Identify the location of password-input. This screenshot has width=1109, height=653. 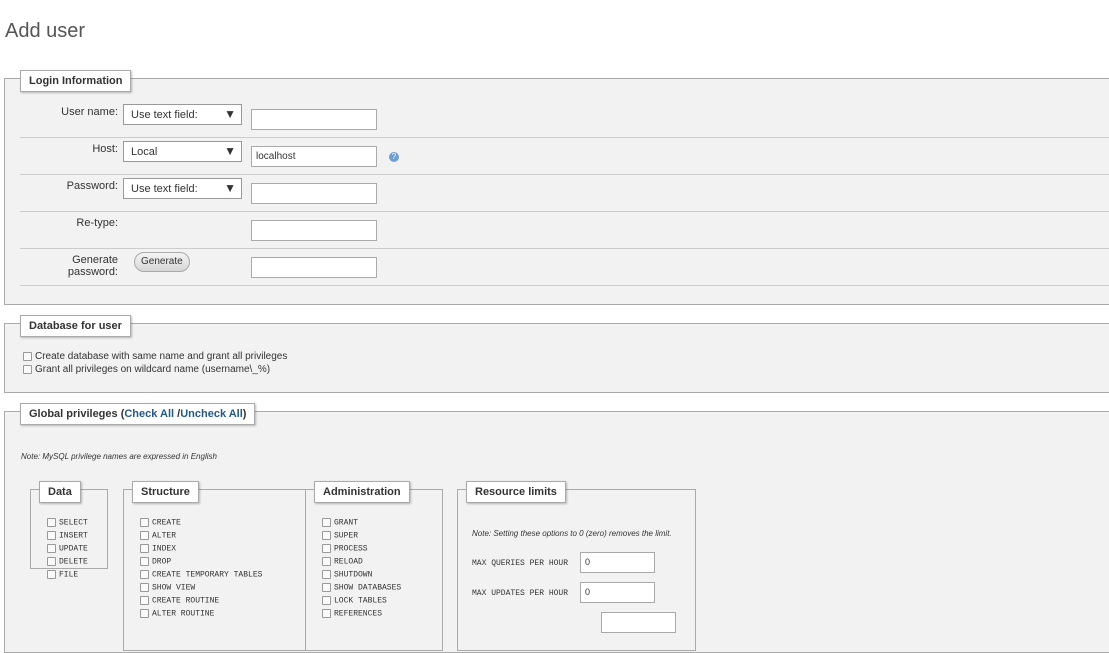
(314, 193).